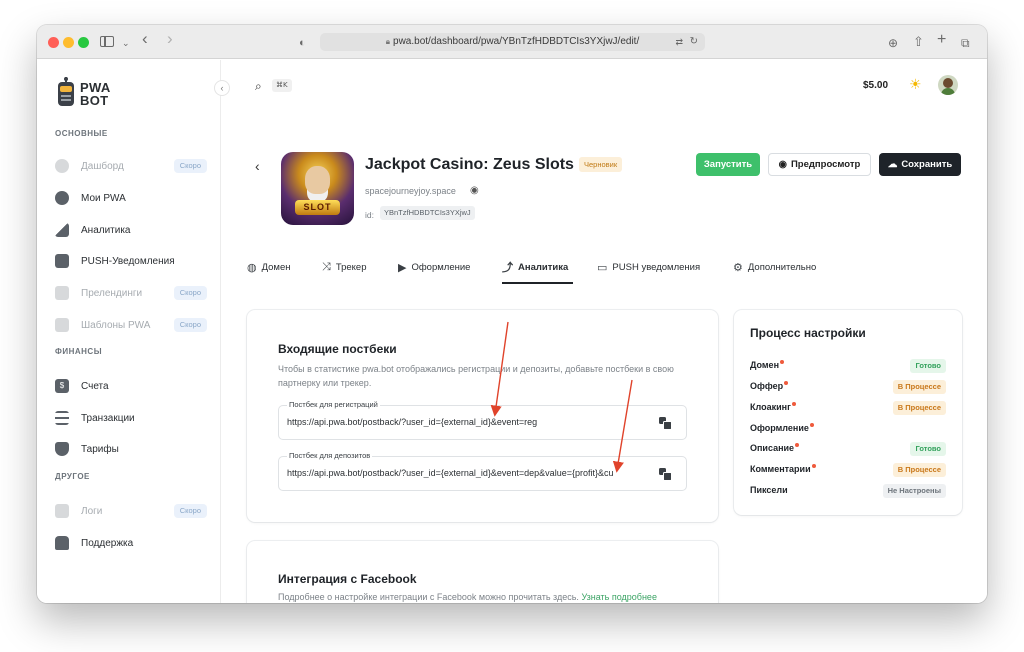 The height and width of the screenshot is (652, 1024). Describe the element at coordinates (62, 543) in the screenshot. I see `support-icon` at that location.